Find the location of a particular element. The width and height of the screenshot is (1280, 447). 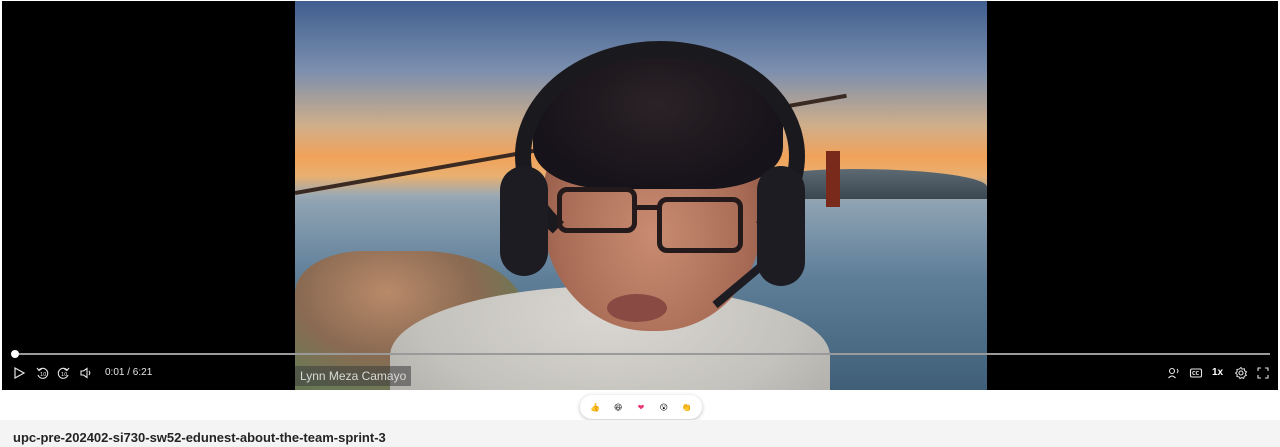

settings-icon is located at coordinates (1241, 373).